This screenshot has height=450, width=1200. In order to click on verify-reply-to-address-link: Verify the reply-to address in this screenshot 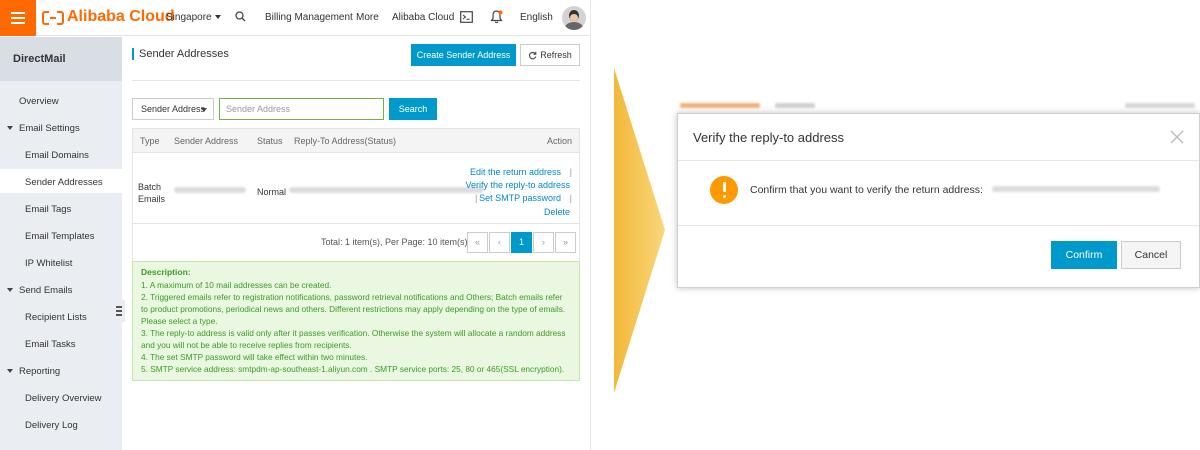, I will do `click(517, 185)`.